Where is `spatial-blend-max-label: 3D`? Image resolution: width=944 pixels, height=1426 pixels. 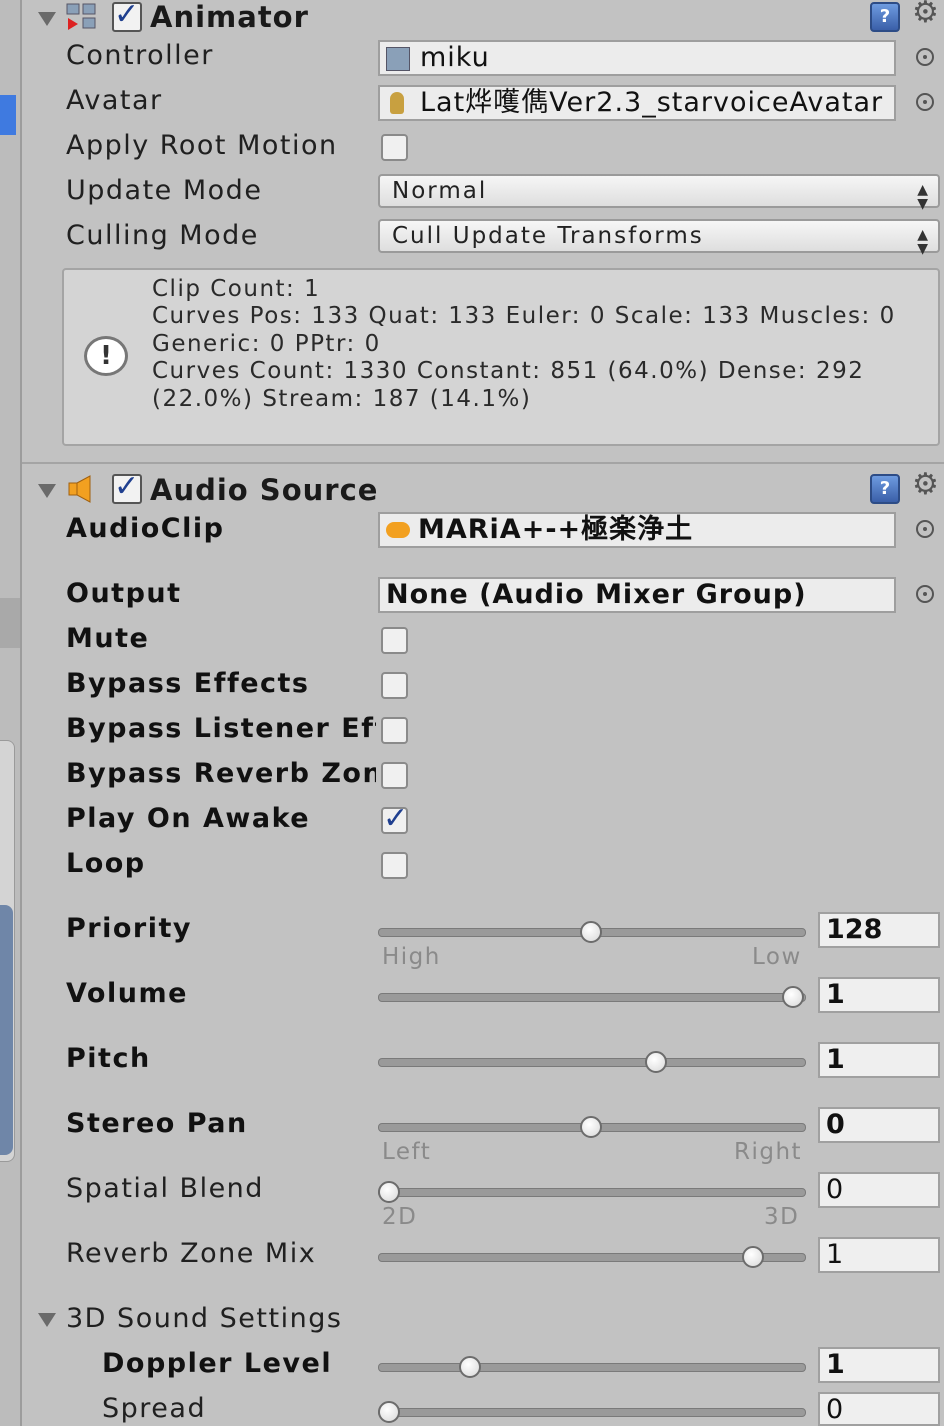 spatial-blend-max-label: 3D is located at coordinates (782, 1217).